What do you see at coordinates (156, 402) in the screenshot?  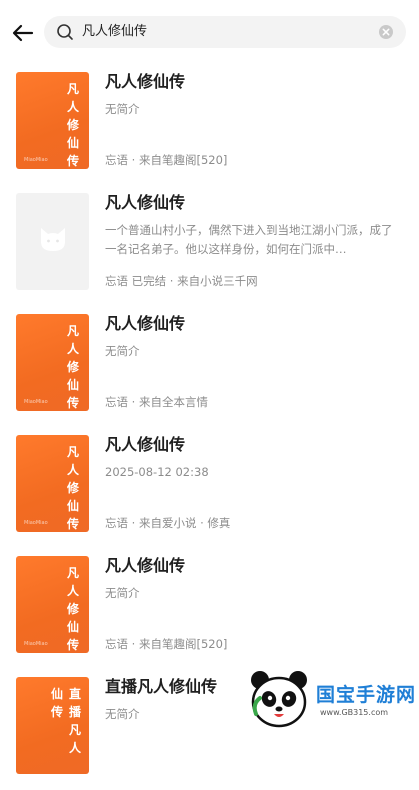 I see `book-meta: 忘语 · 来自全本言情` at bounding box center [156, 402].